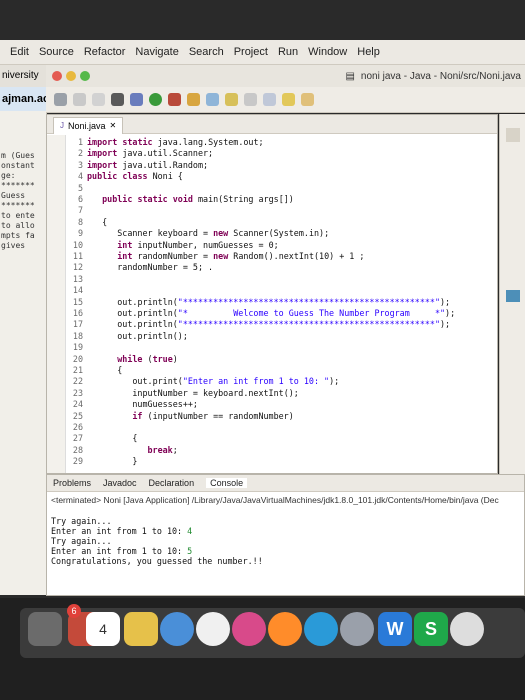  What do you see at coordinates (19, 52) in the screenshot?
I see `menu-edit: Edit` at bounding box center [19, 52].